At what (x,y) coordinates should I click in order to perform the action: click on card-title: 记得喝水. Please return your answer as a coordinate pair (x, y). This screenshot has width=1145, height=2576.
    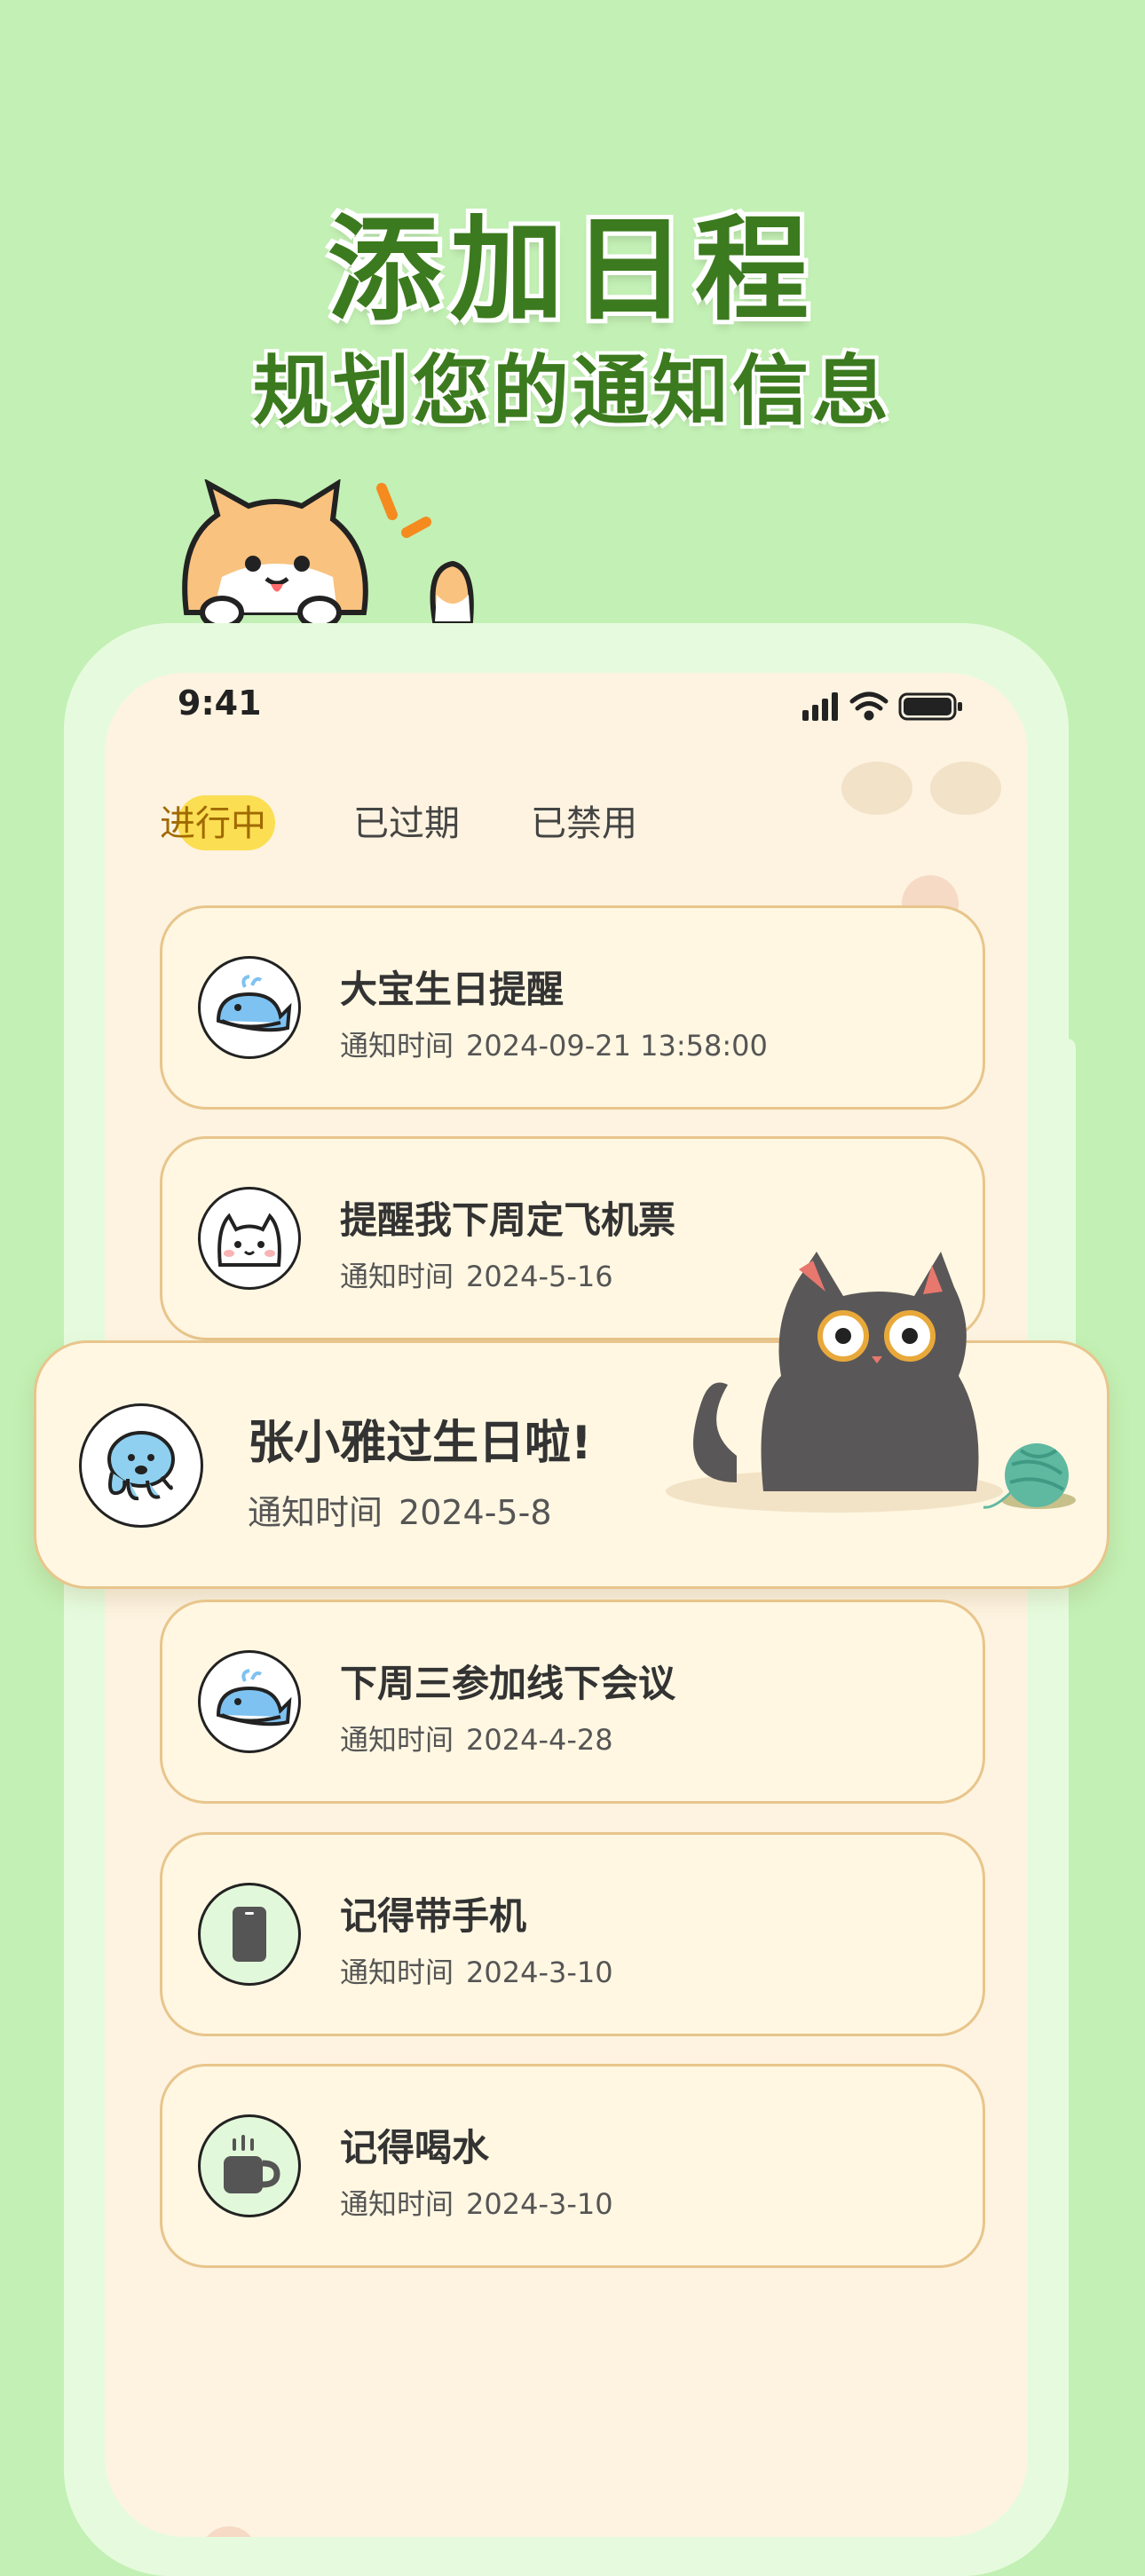
    Looking at the image, I should click on (415, 2147).